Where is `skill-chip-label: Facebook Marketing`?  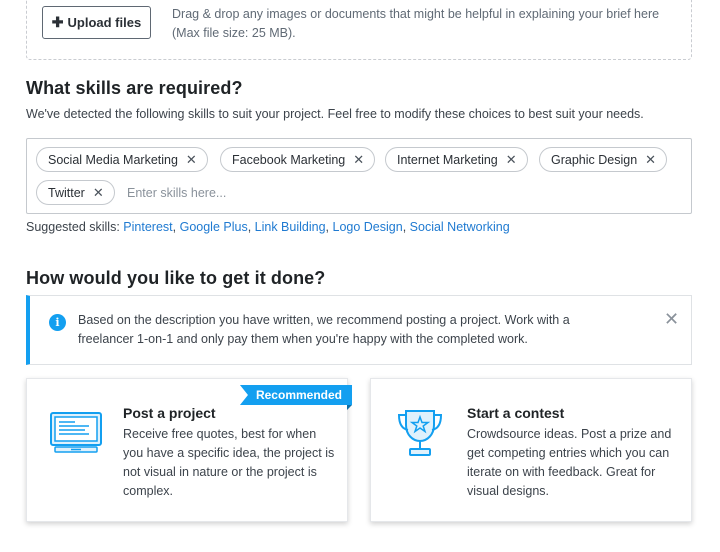
skill-chip-label: Facebook Marketing is located at coordinates (289, 159).